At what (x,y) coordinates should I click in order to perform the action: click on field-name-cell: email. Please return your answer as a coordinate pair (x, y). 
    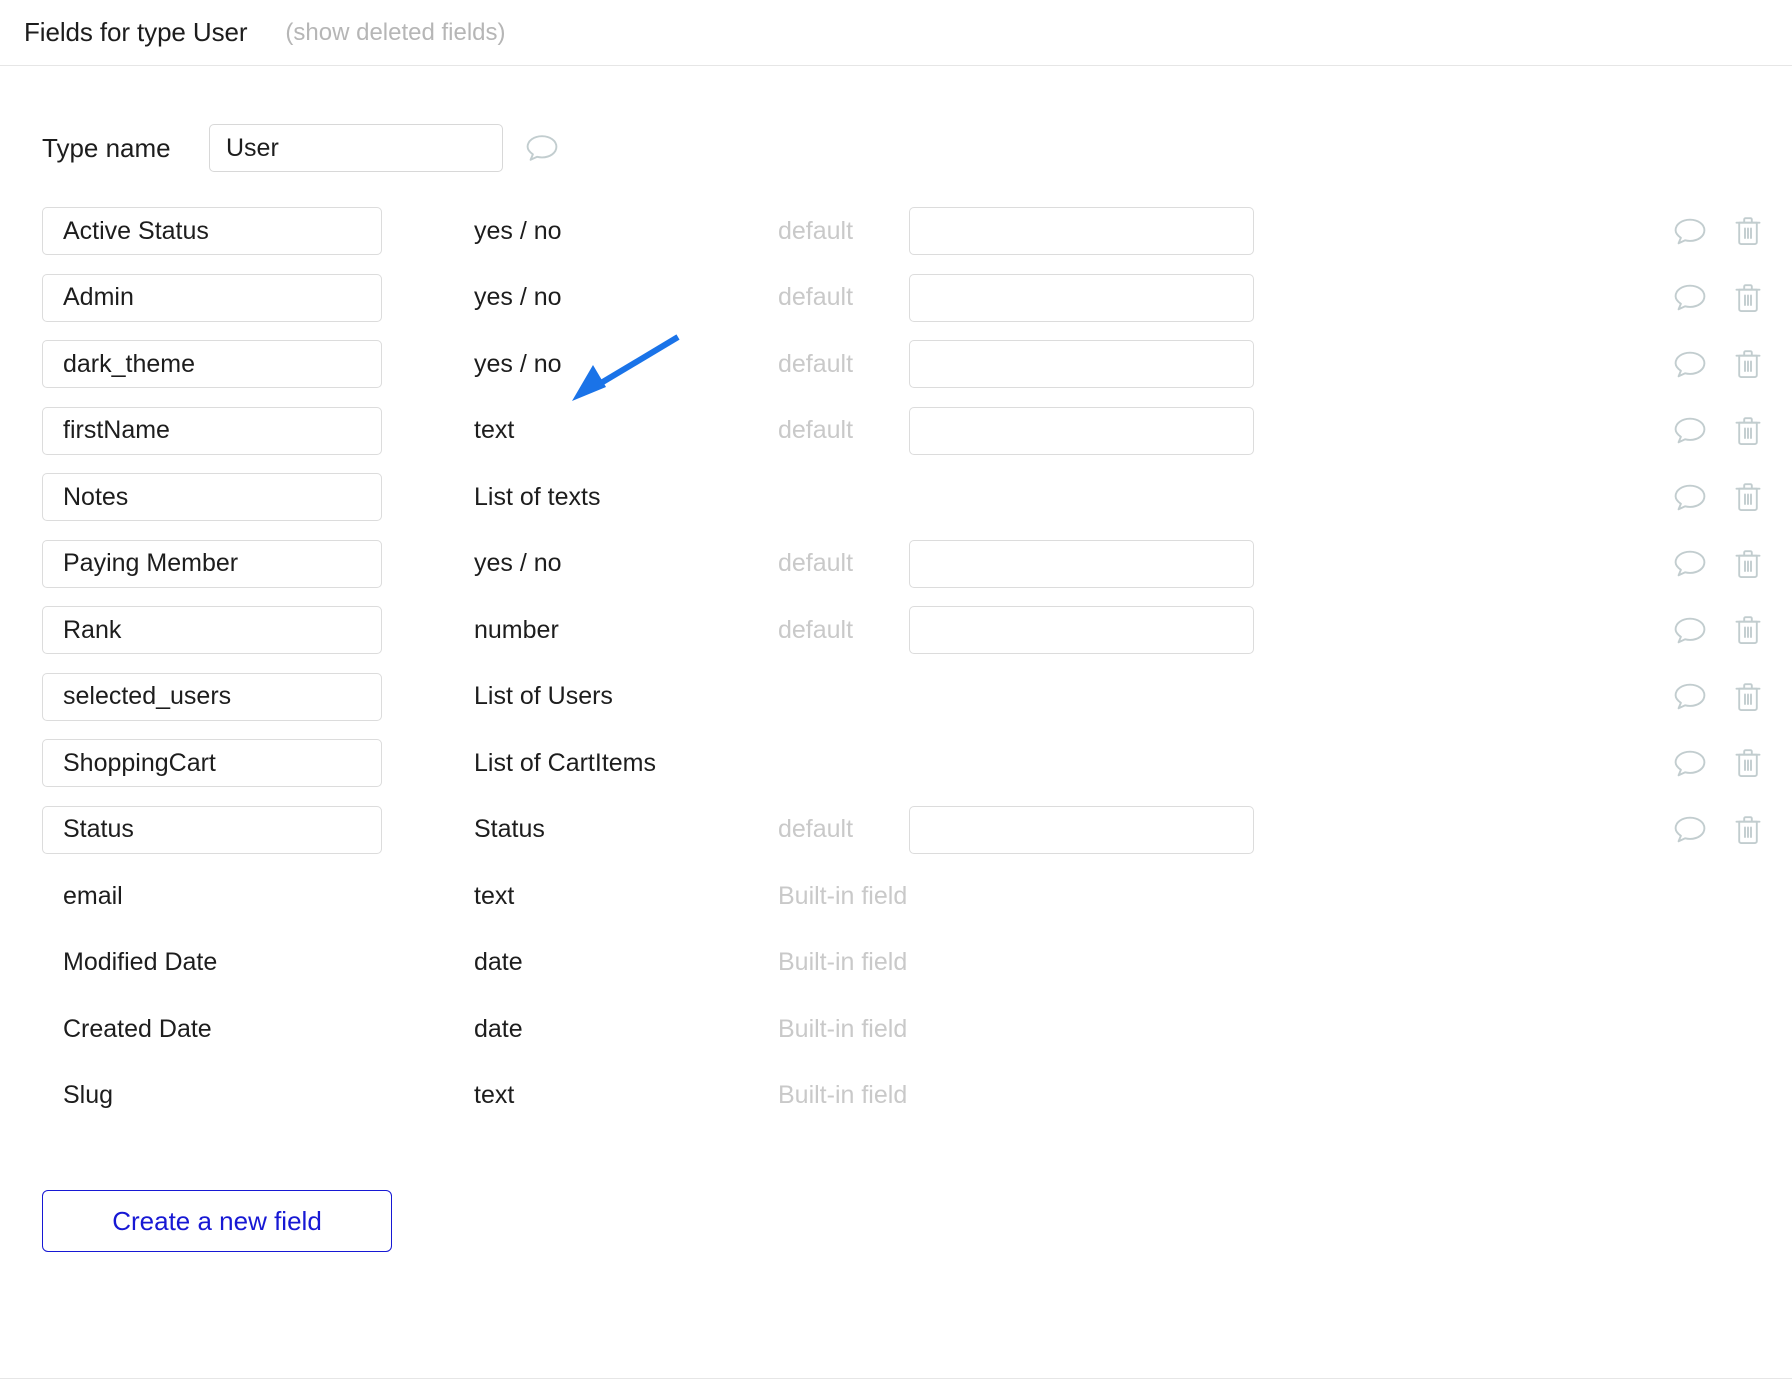
    Looking at the image, I should click on (212, 896).